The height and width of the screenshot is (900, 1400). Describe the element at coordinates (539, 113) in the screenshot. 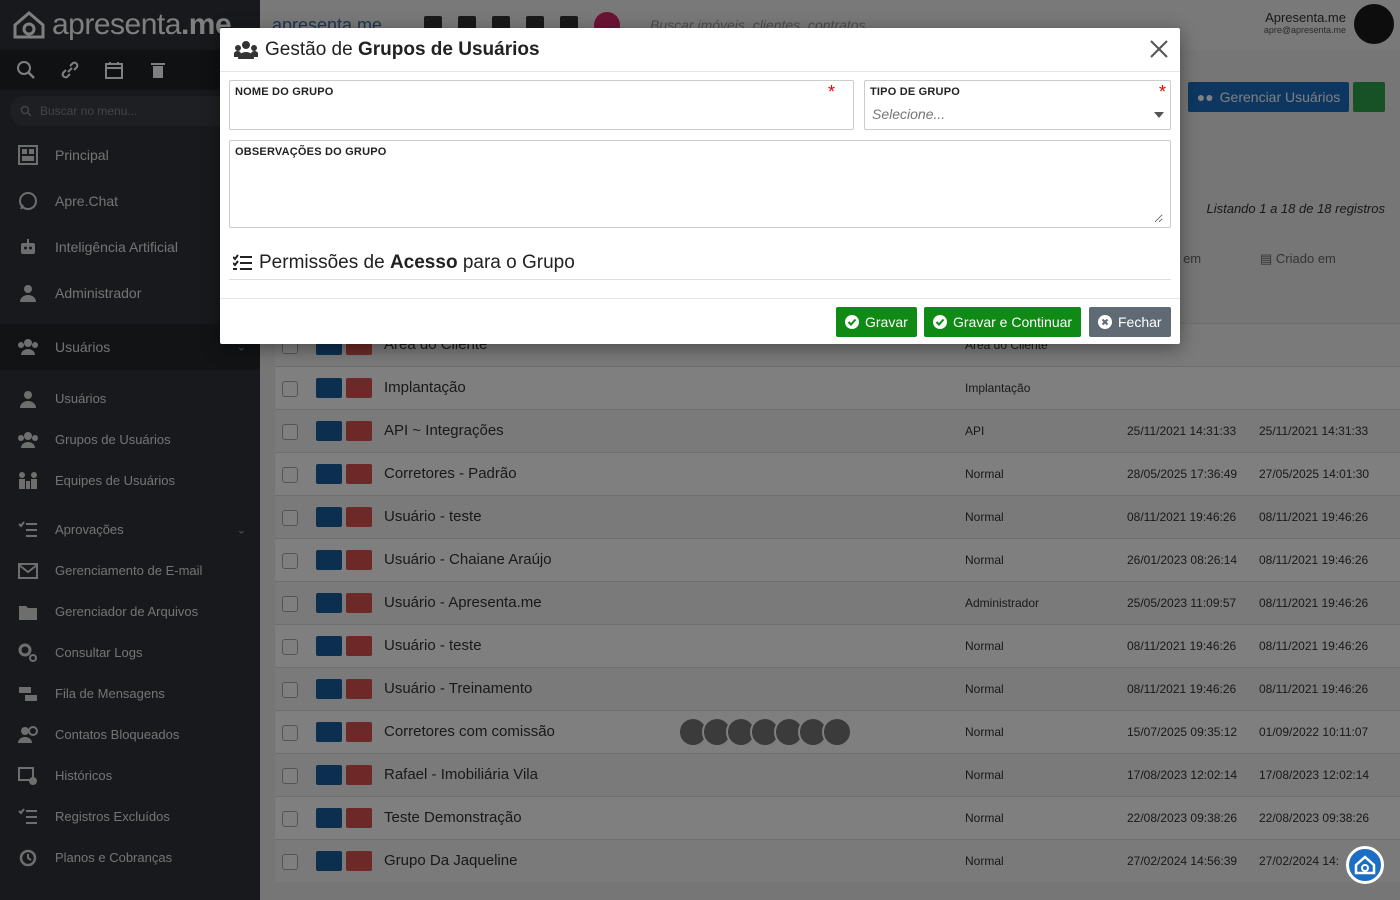

I see `group-name-input` at that location.